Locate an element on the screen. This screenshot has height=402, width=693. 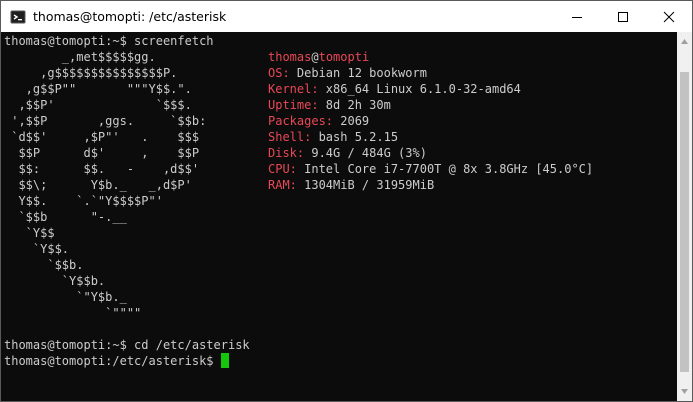
info-line-ram: RAM: 1304MiB / 31959MiB is located at coordinates (351, 185).